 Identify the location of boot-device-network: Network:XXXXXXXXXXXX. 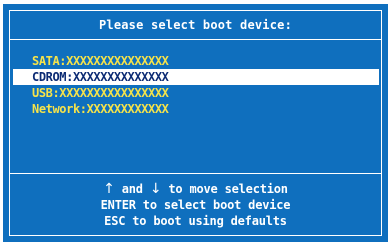
(195, 109).